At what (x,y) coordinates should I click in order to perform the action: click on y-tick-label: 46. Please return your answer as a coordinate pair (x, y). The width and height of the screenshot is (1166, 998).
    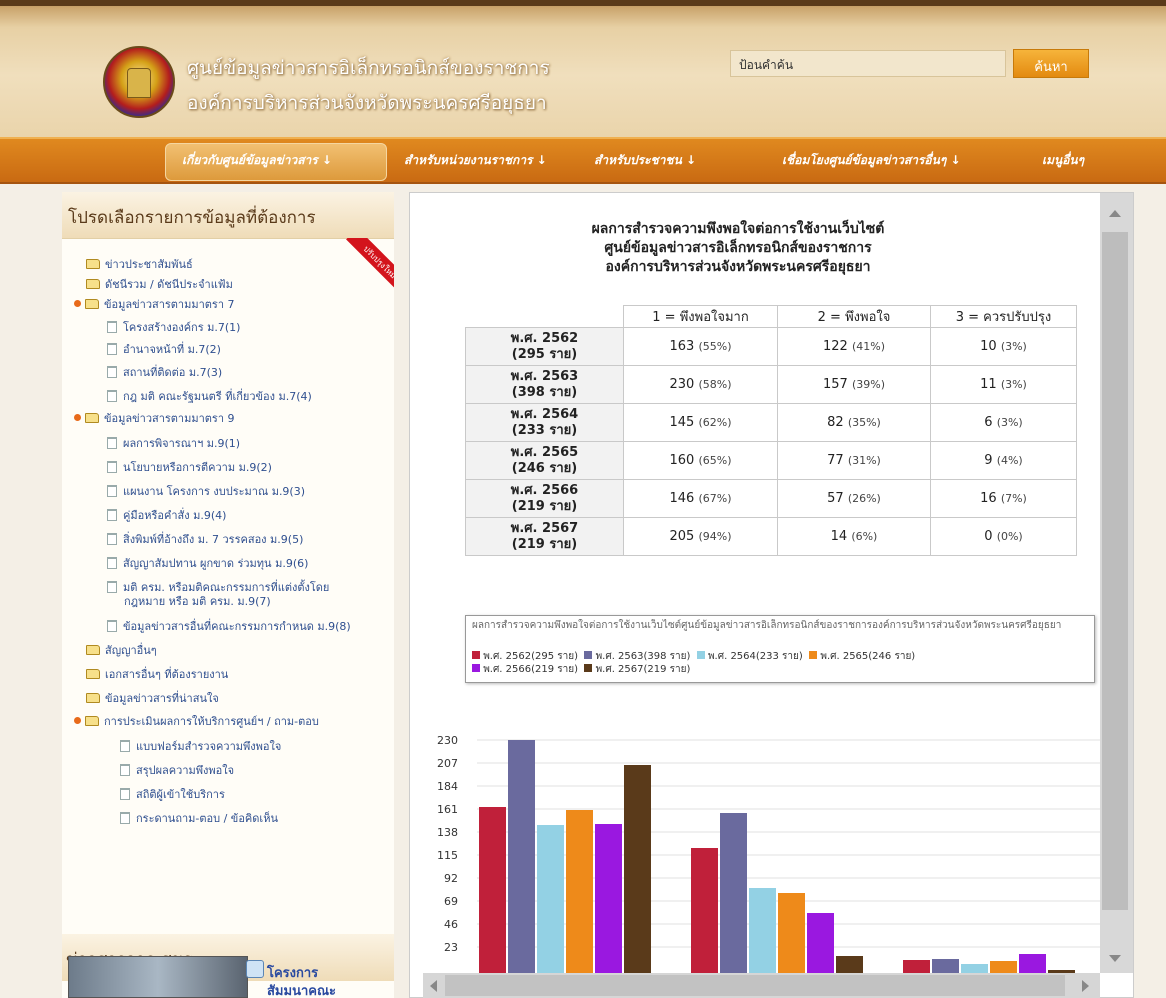
    Looking at the image, I should click on (451, 924).